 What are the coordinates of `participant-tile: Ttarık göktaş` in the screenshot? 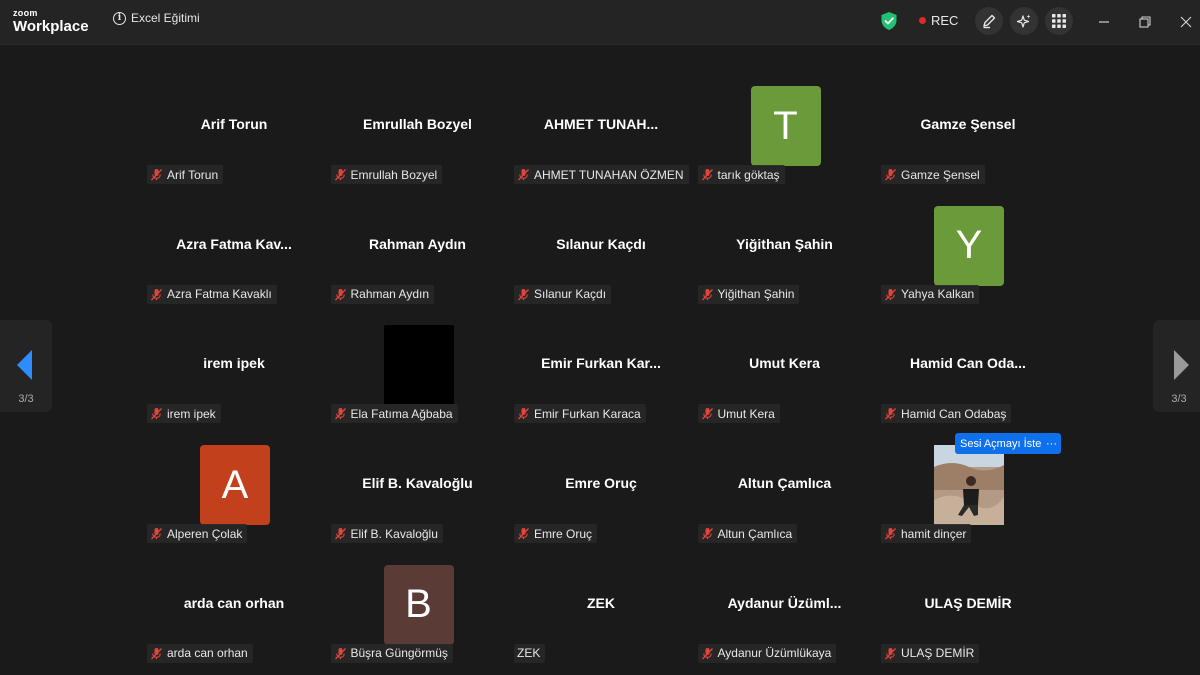 It's located at (785, 133).